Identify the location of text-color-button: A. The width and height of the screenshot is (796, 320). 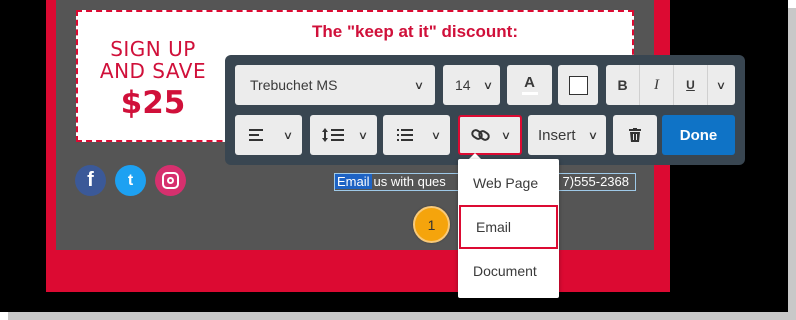
(529, 85).